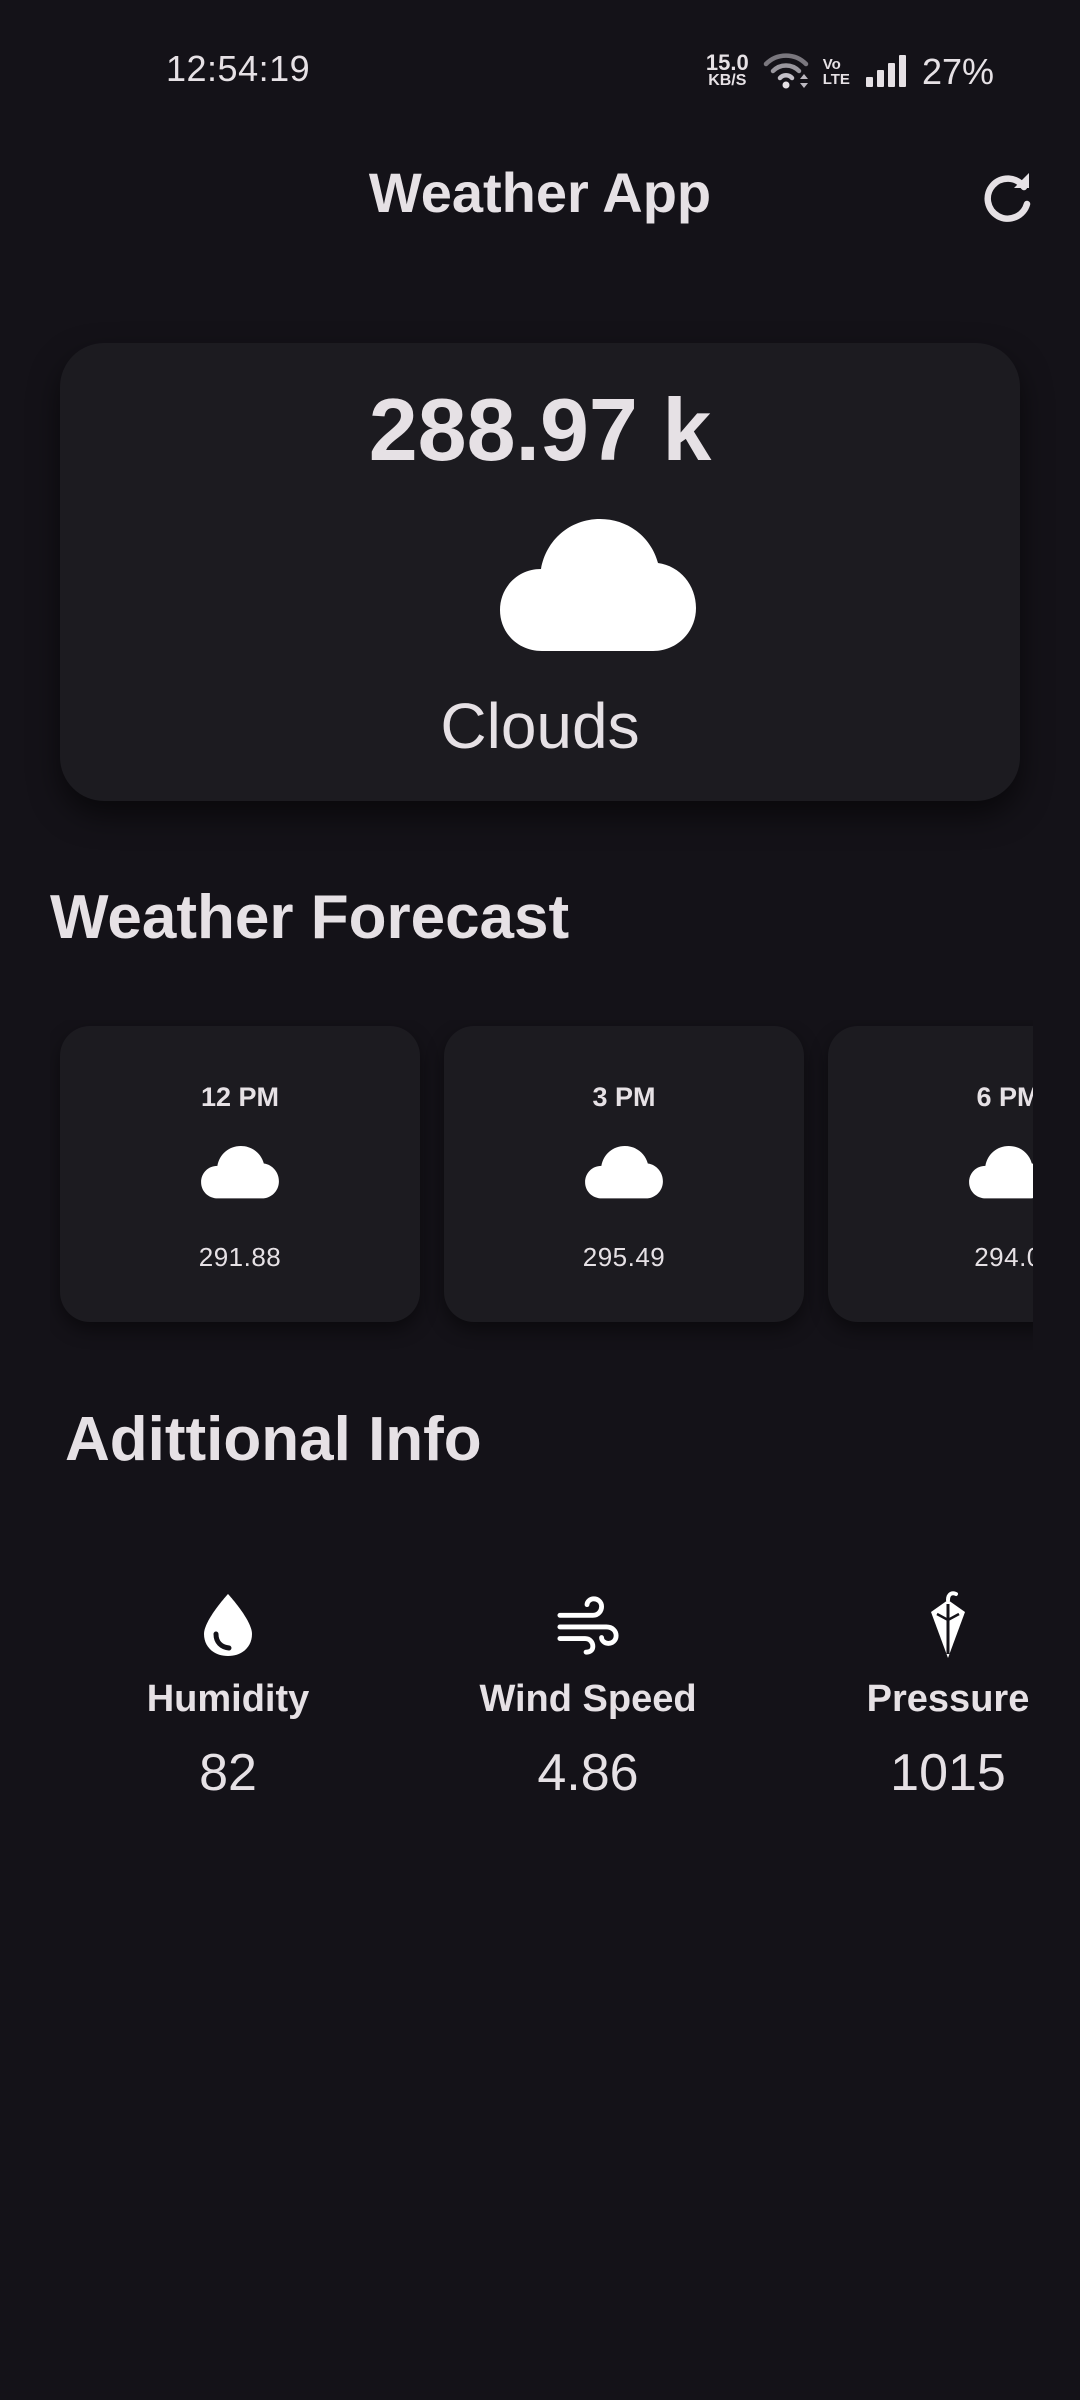 The image size is (1080, 2400). Describe the element at coordinates (540, 192) in the screenshot. I see `page-title: Weather App` at that location.